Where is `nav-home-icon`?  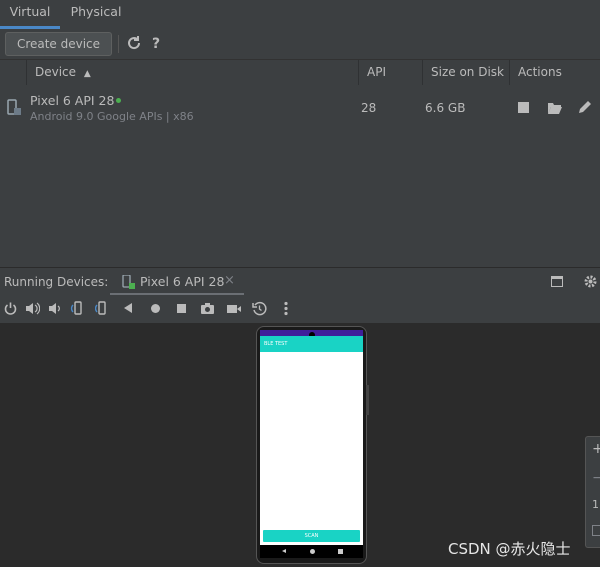
nav-home-icon is located at coordinates (312, 551).